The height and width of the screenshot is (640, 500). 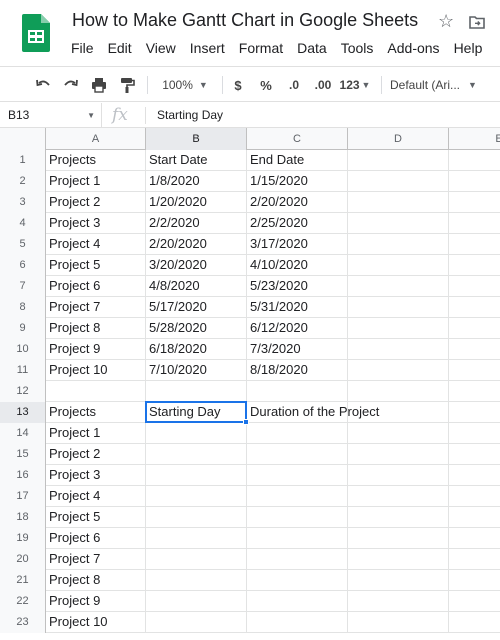 What do you see at coordinates (196, 265) in the screenshot?
I see `cell-b6: 3/20/2020` at bounding box center [196, 265].